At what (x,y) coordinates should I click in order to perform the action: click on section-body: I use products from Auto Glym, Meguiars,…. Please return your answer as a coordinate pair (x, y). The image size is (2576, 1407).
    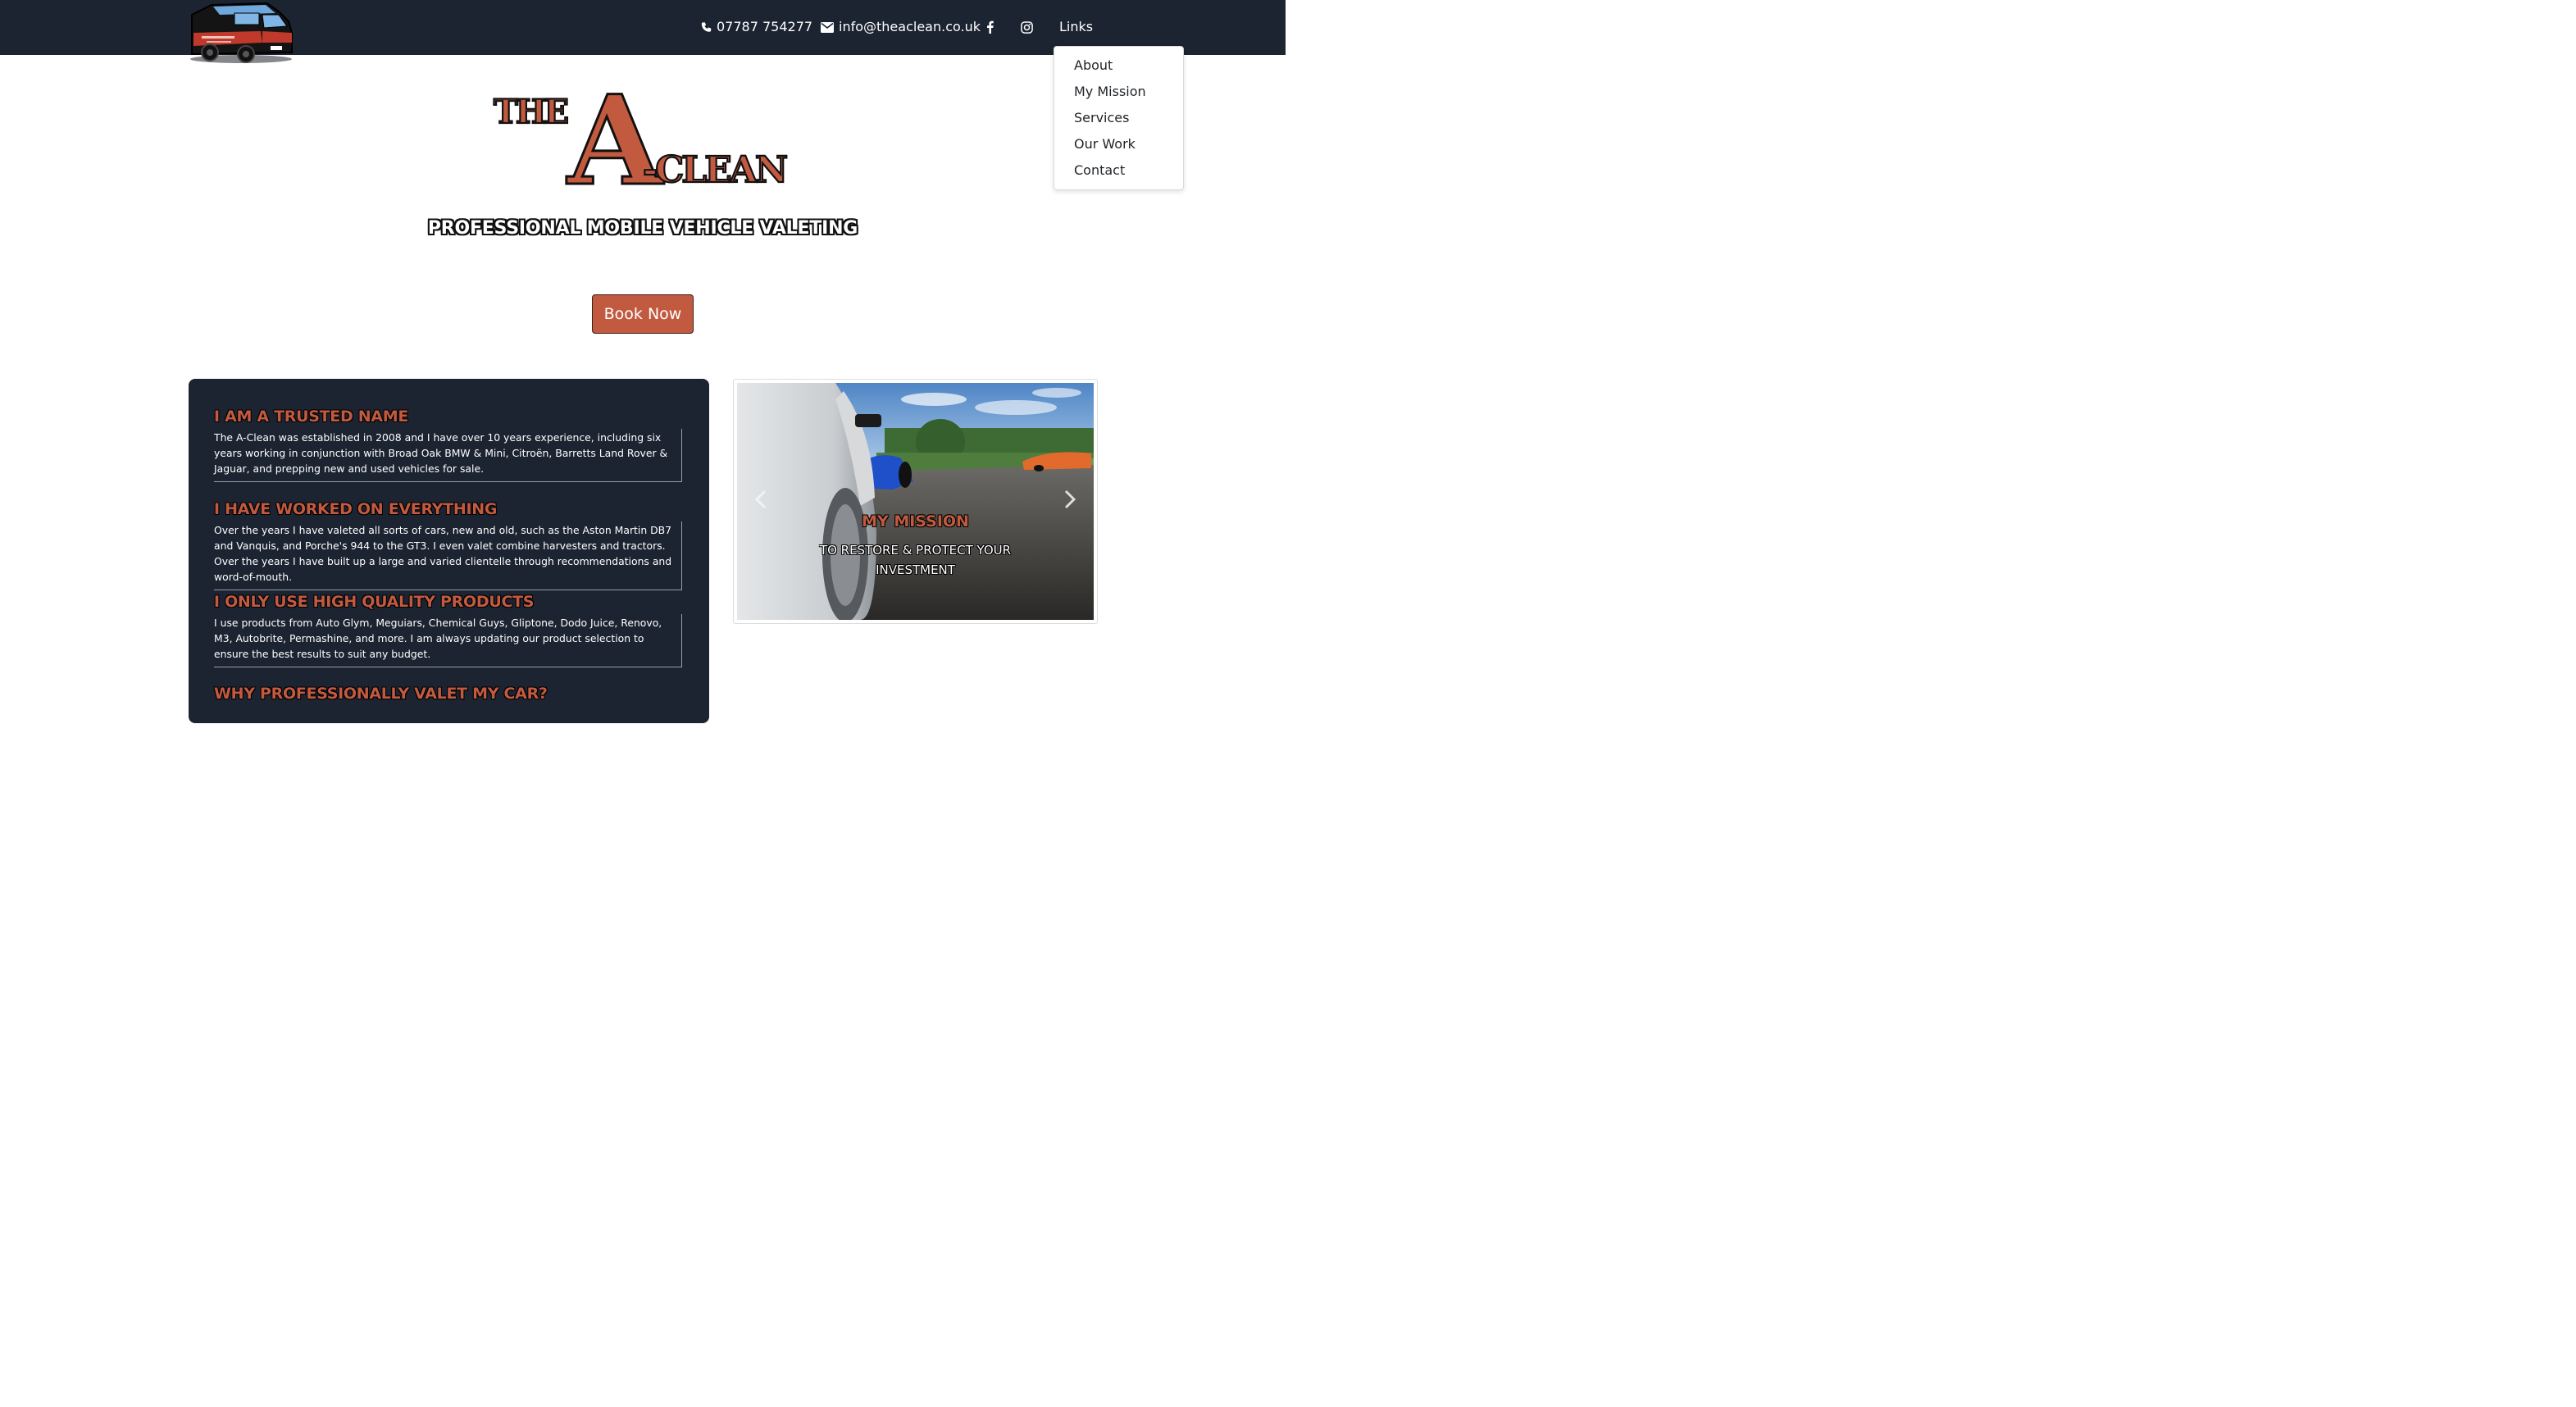
    Looking at the image, I should click on (448, 640).